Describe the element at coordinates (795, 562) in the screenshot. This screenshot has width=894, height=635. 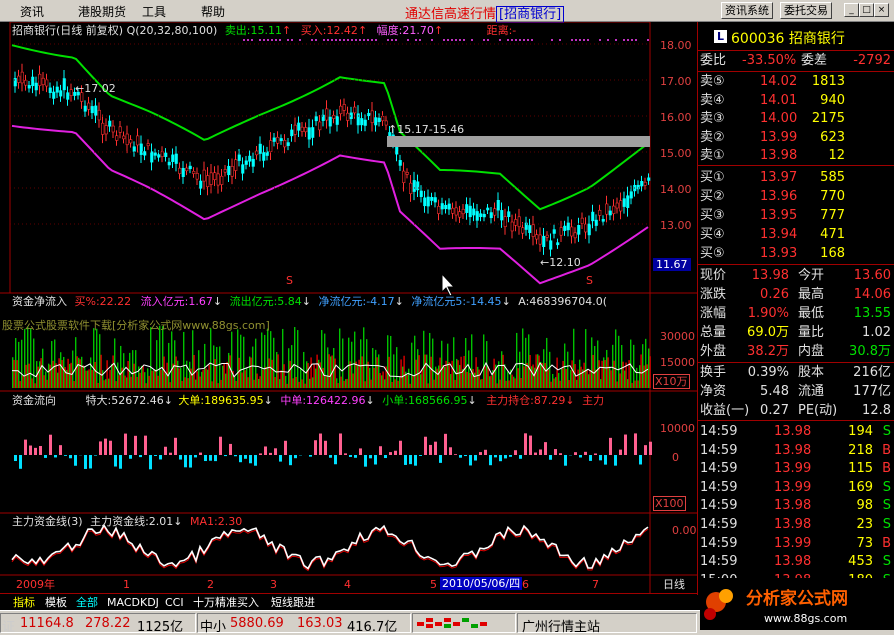
I see `tick-row: 14:59 13.98 453 S` at that location.